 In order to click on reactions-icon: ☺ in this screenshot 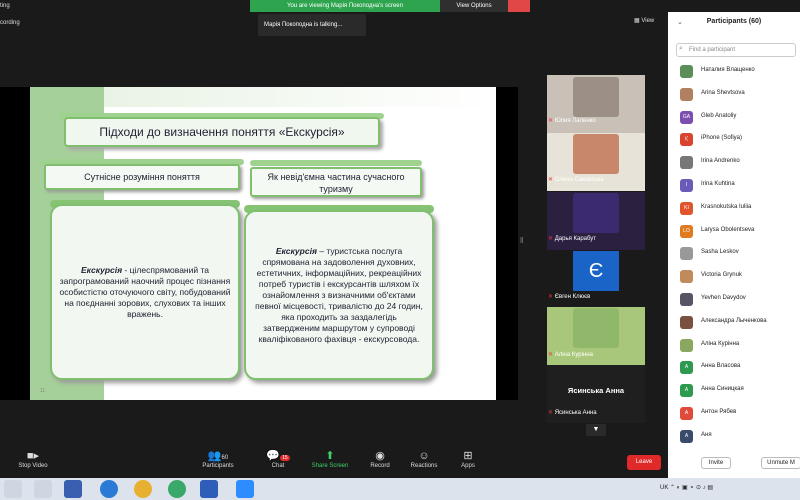, I will do `click(424, 456)`.